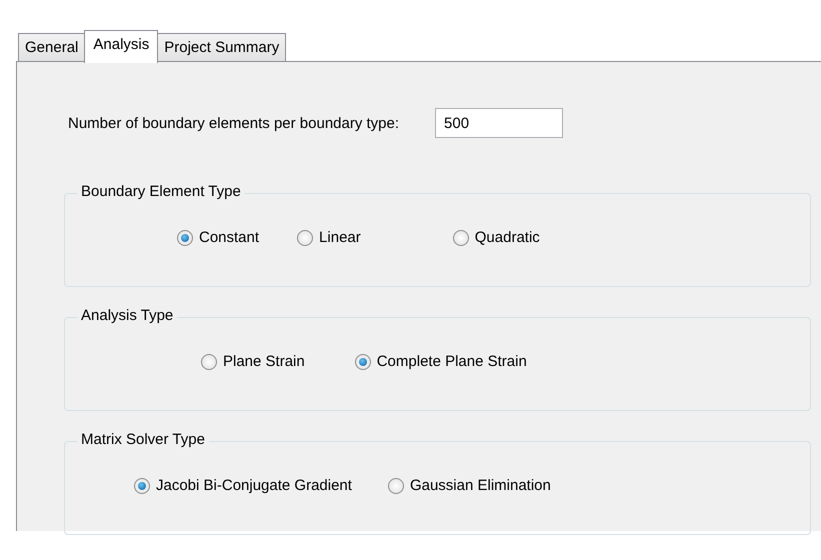 The image size is (821, 560). What do you see at coordinates (52, 47) in the screenshot?
I see `tab: General` at bounding box center [52, 47].